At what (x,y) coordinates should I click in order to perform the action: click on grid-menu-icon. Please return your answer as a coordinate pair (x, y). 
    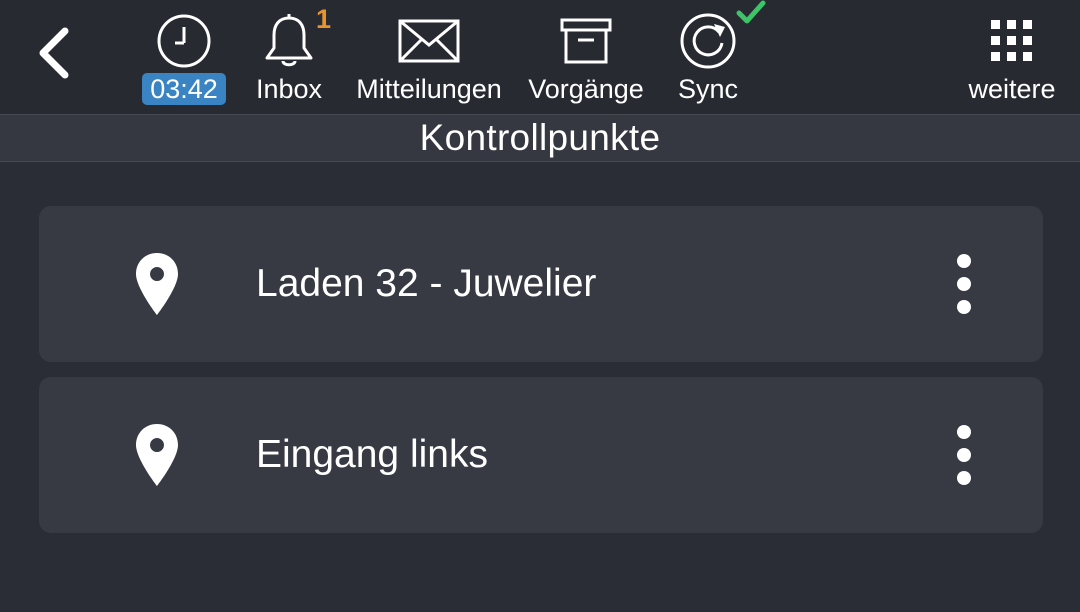
    Looking at the image, I should click on (1012, 41).